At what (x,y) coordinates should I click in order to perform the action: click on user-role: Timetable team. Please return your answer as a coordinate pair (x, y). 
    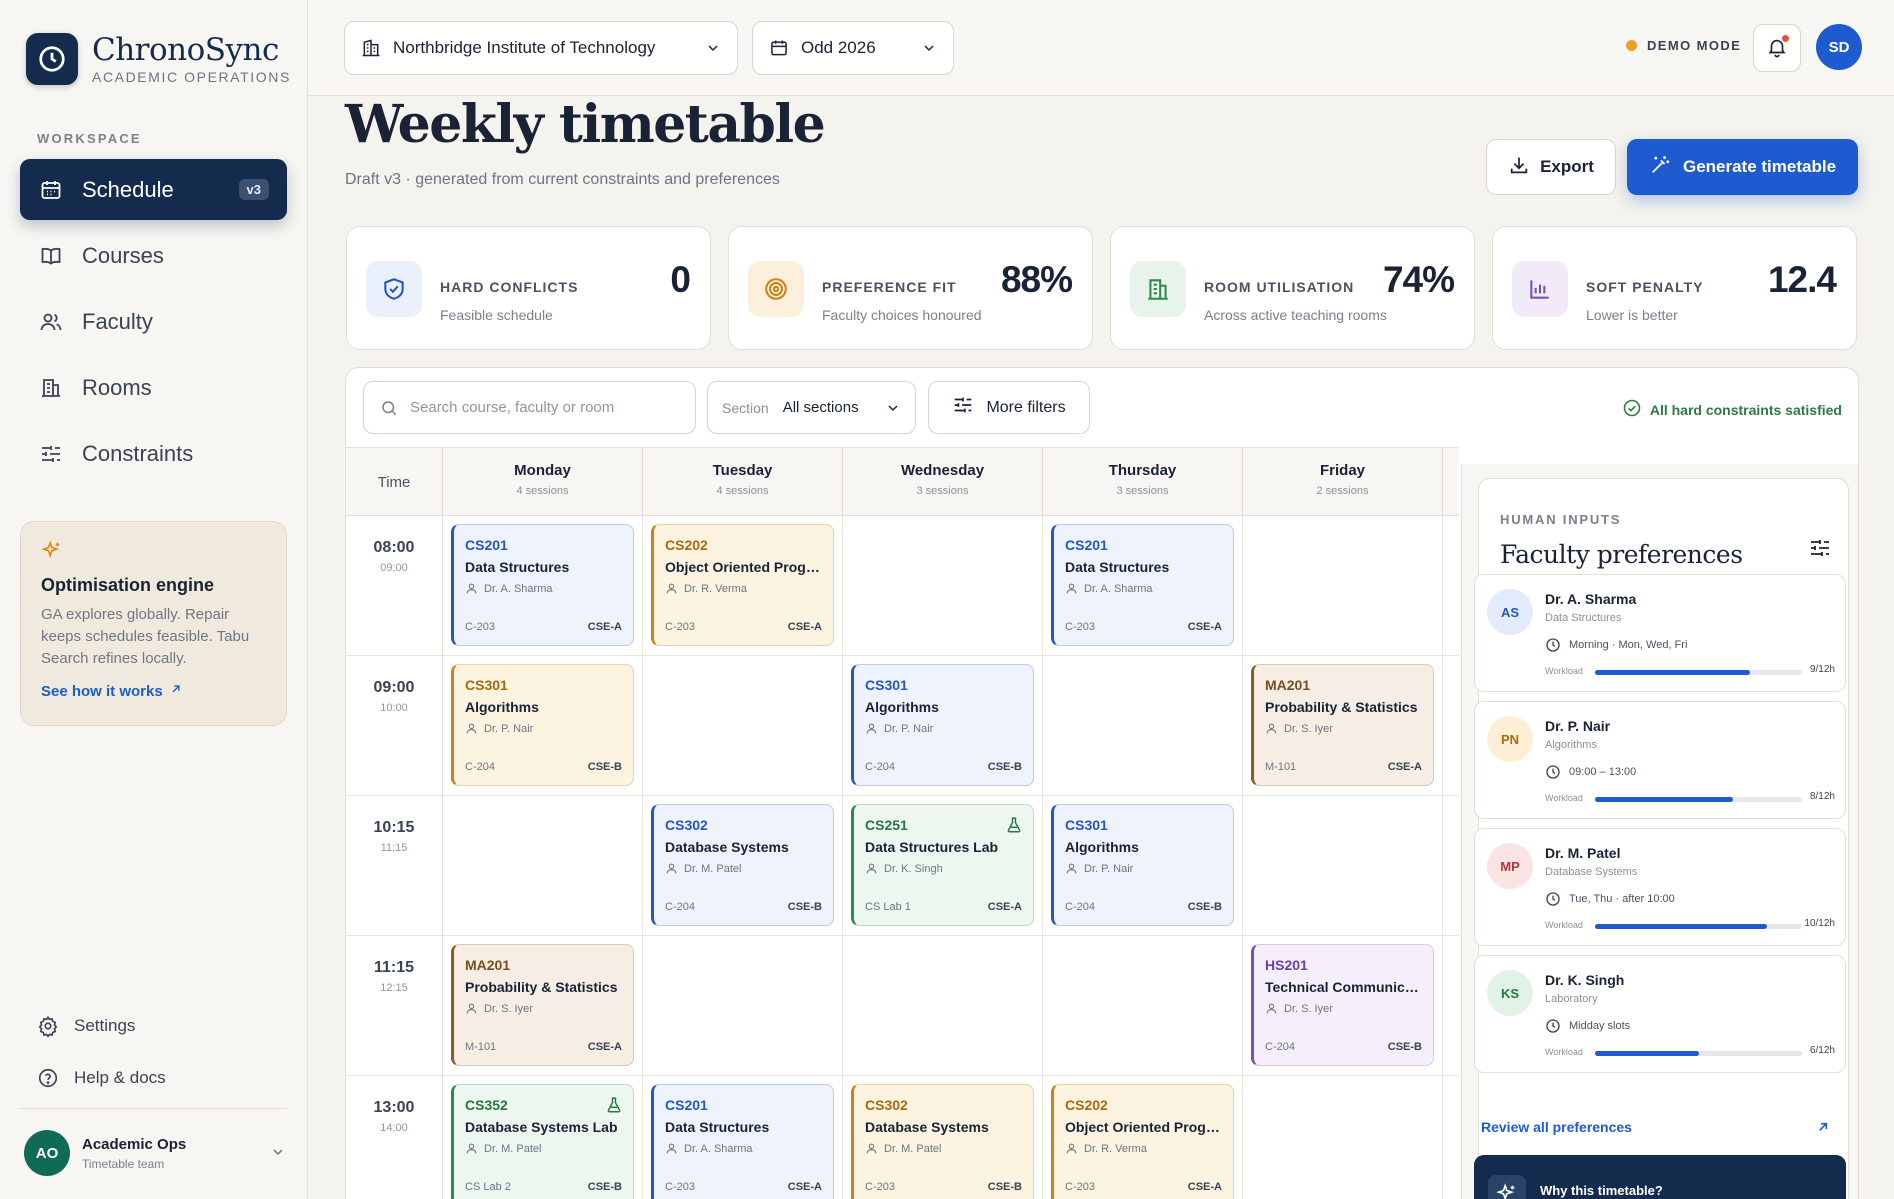
    Looking at the image, I should click on (123, 1163).